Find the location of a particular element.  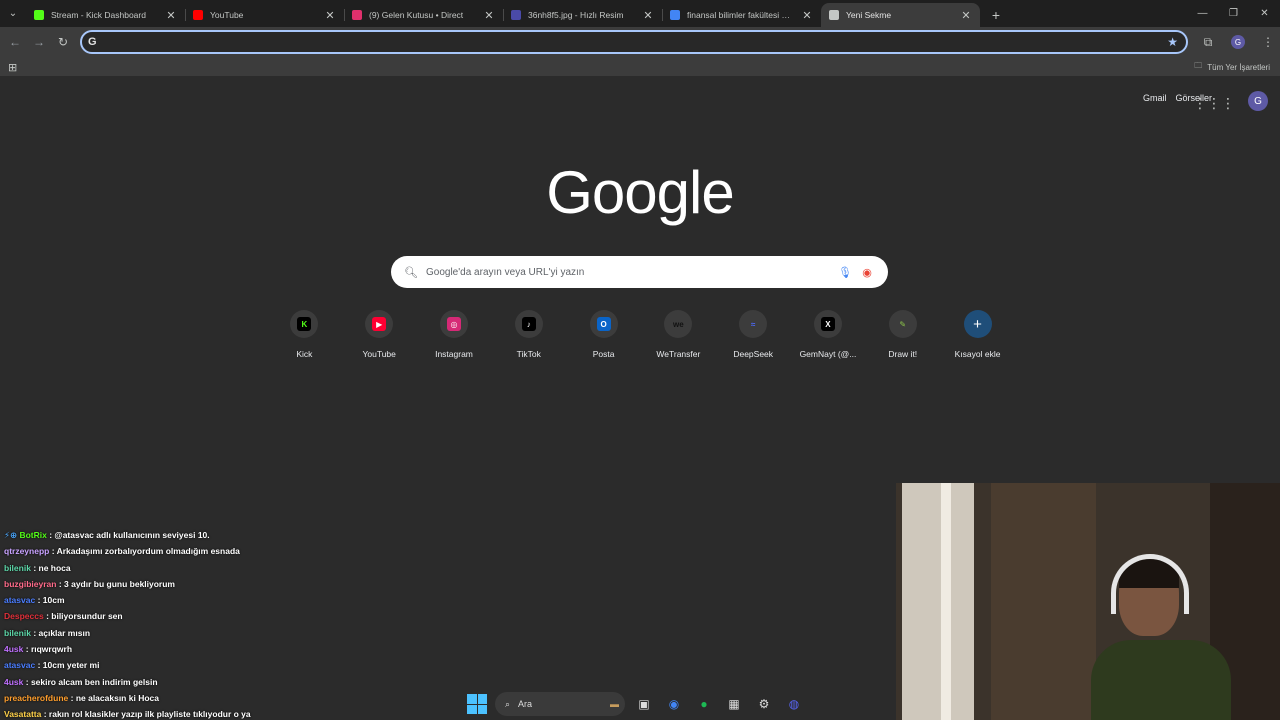

extensions-button: ⧉ is located at coordinates (1208, 42).